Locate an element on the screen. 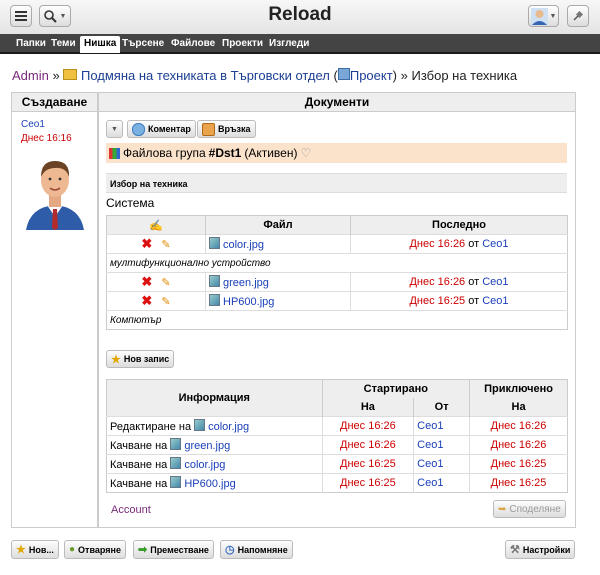 This screenshot has height=575, width=600. table-row: ✖ ✎ color.jpg Днес 16:26 от Ceo1 is located at coordinates (337, 244).